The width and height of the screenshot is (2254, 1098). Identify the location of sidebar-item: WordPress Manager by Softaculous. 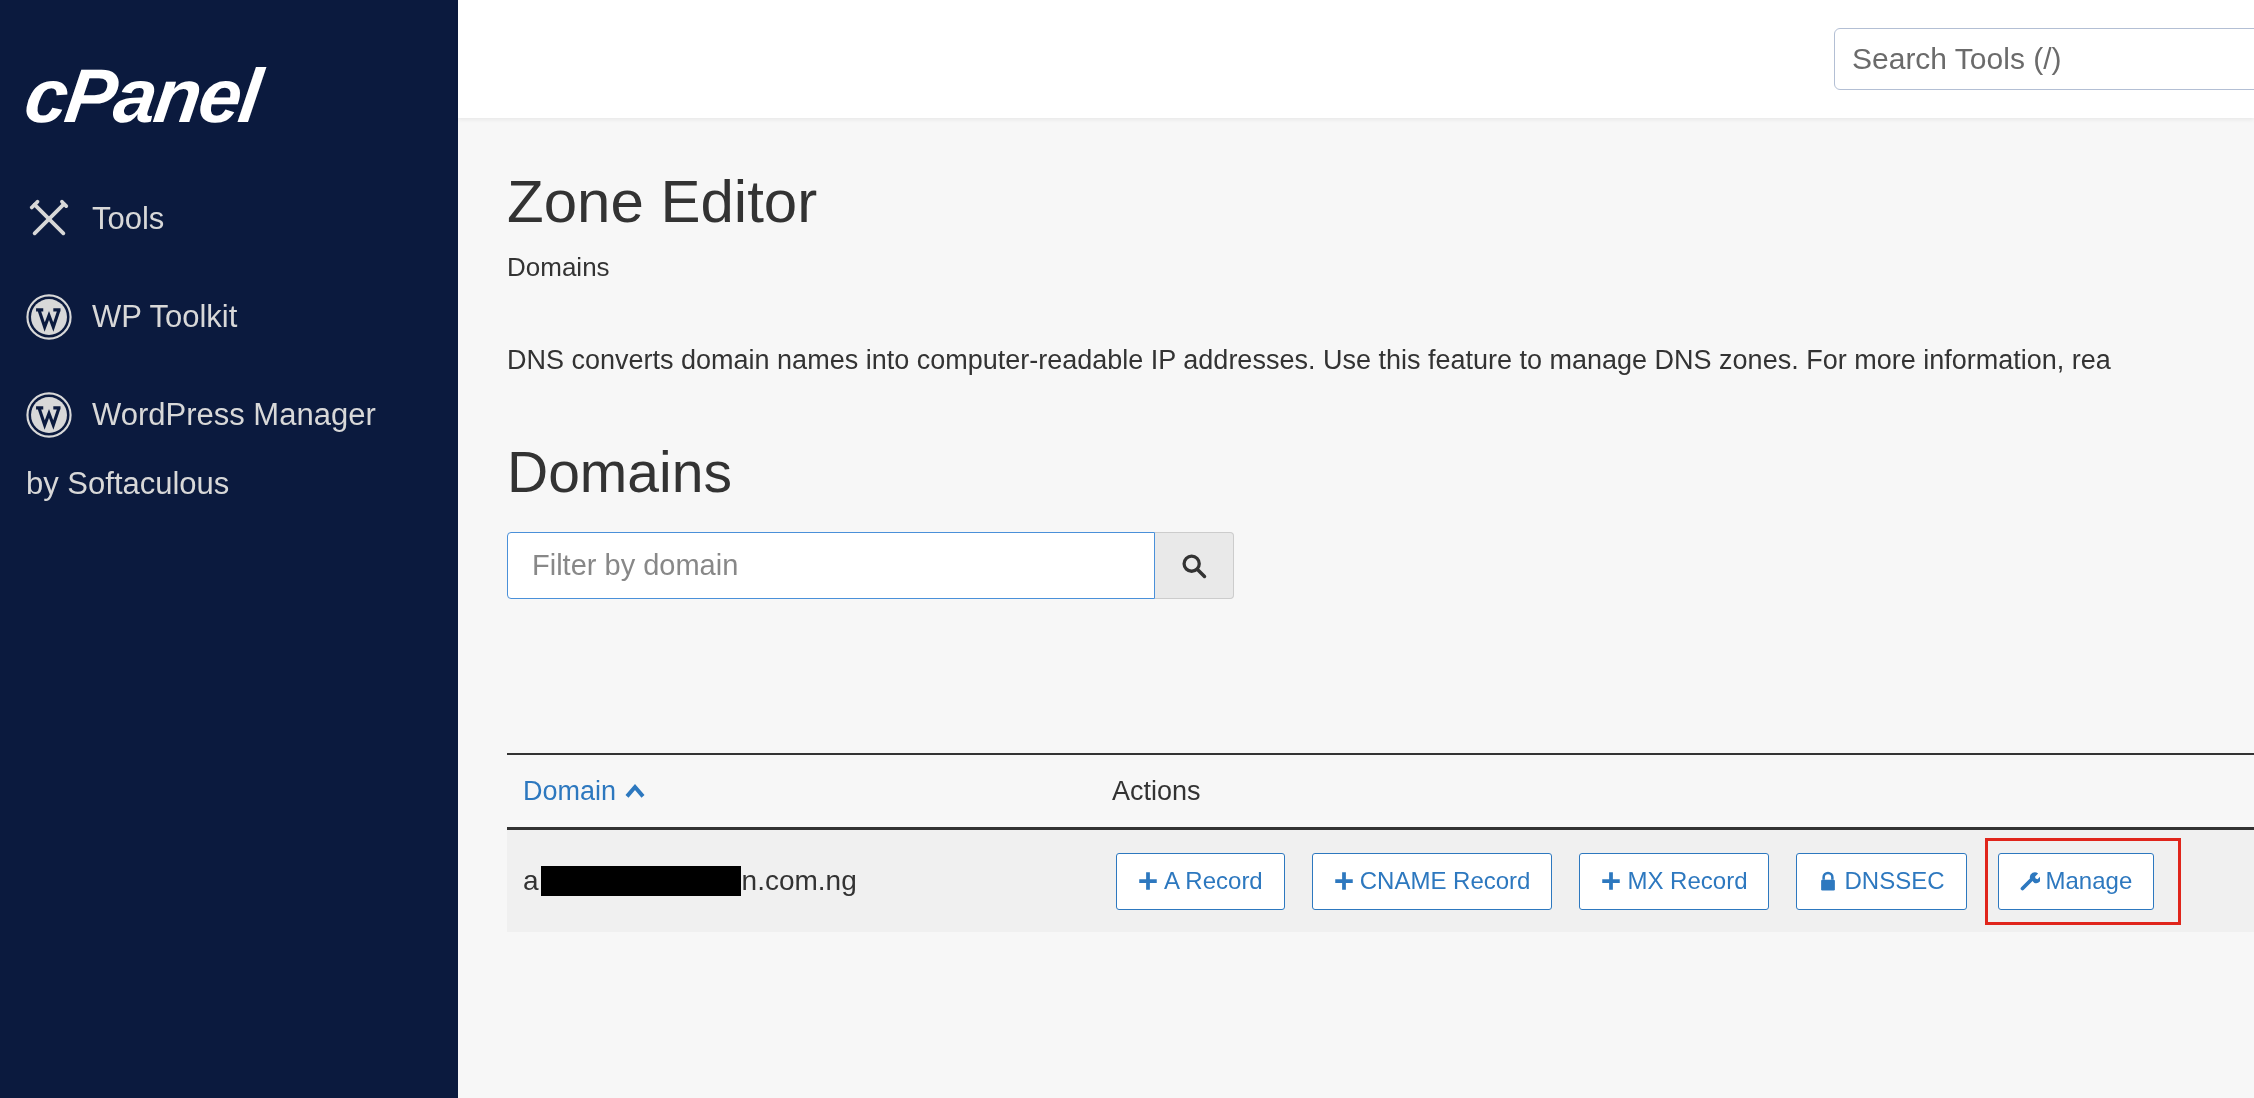
(229, 447).